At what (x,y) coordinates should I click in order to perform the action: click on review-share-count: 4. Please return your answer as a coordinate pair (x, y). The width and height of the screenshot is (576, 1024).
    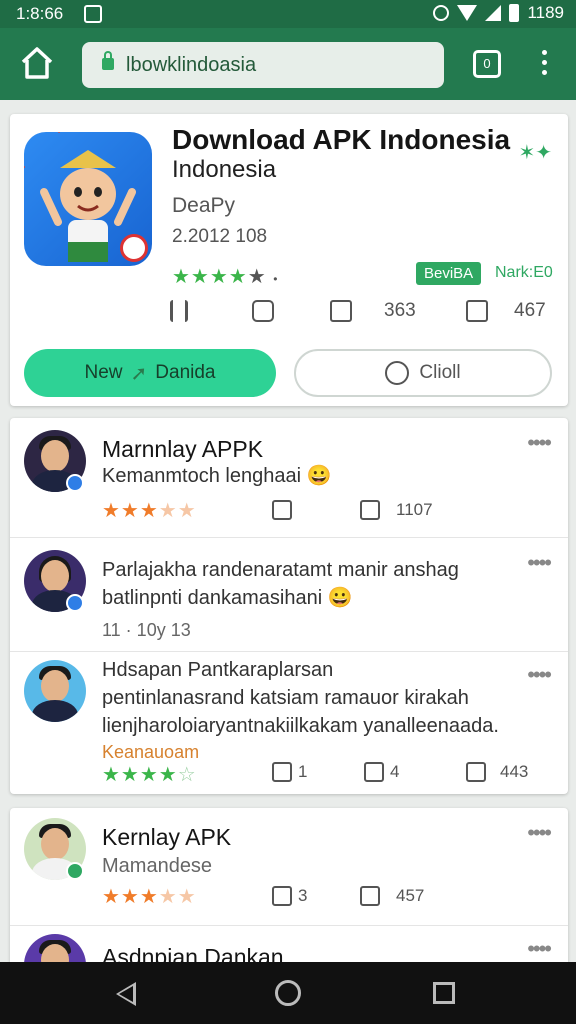
    Looking at the image, I should click on (395, 771).